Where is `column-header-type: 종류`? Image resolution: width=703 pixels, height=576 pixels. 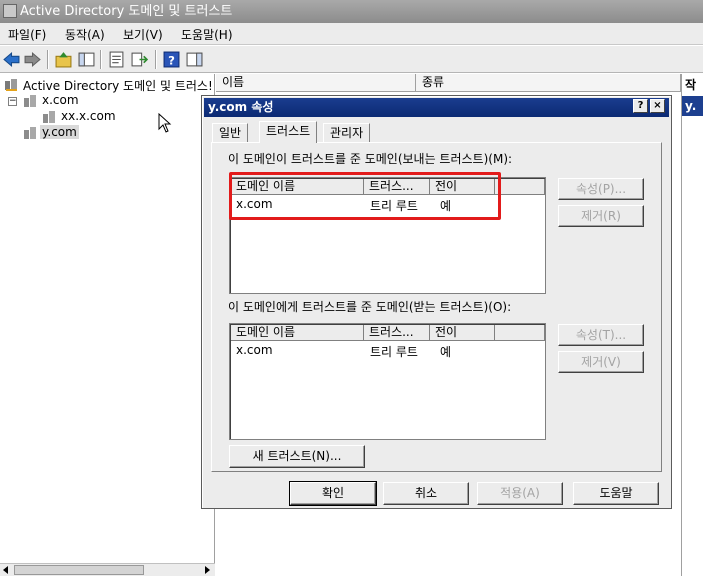
column-header-type: 종류 is located at coordinates (548, 83).